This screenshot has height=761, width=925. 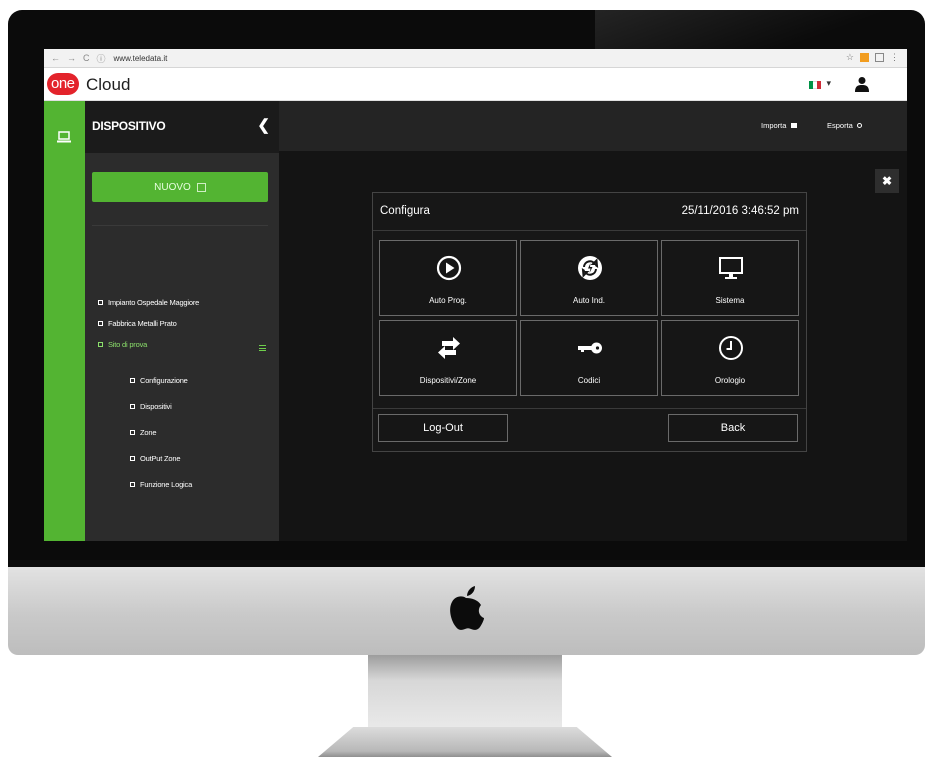 What do you see at coordinates (840, 125) in the screenshot?
I see `export-label: Esporta` at bounding box center [840, 125].